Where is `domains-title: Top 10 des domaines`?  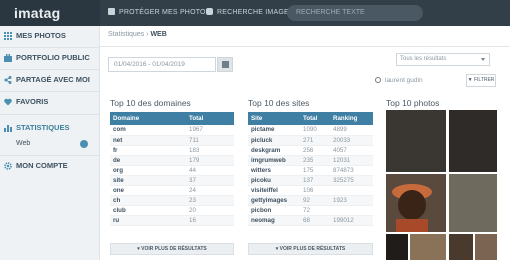 domains-title: Top 10 des domaines is located at coordinates (150, 103).